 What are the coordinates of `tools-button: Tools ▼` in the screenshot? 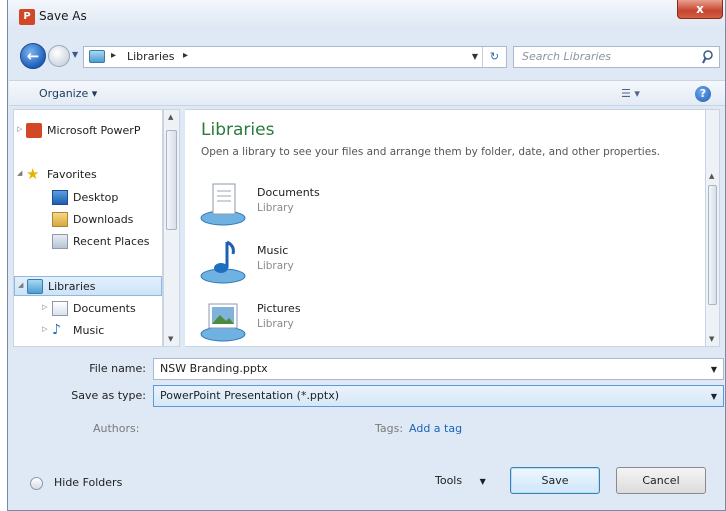 It's located at (460, 480).